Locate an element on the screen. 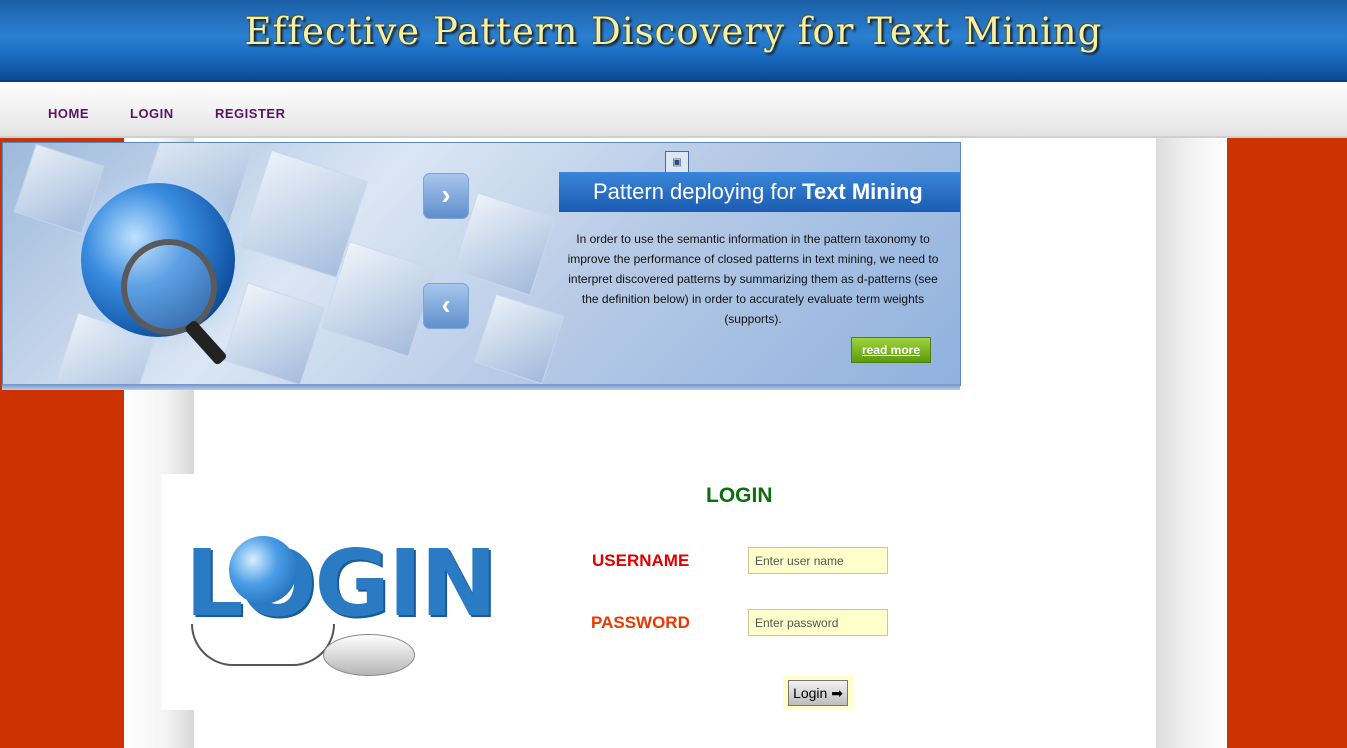 This screenshot has height=748, width=1347. right-shadow-column is located at coordinates (1191, 443).